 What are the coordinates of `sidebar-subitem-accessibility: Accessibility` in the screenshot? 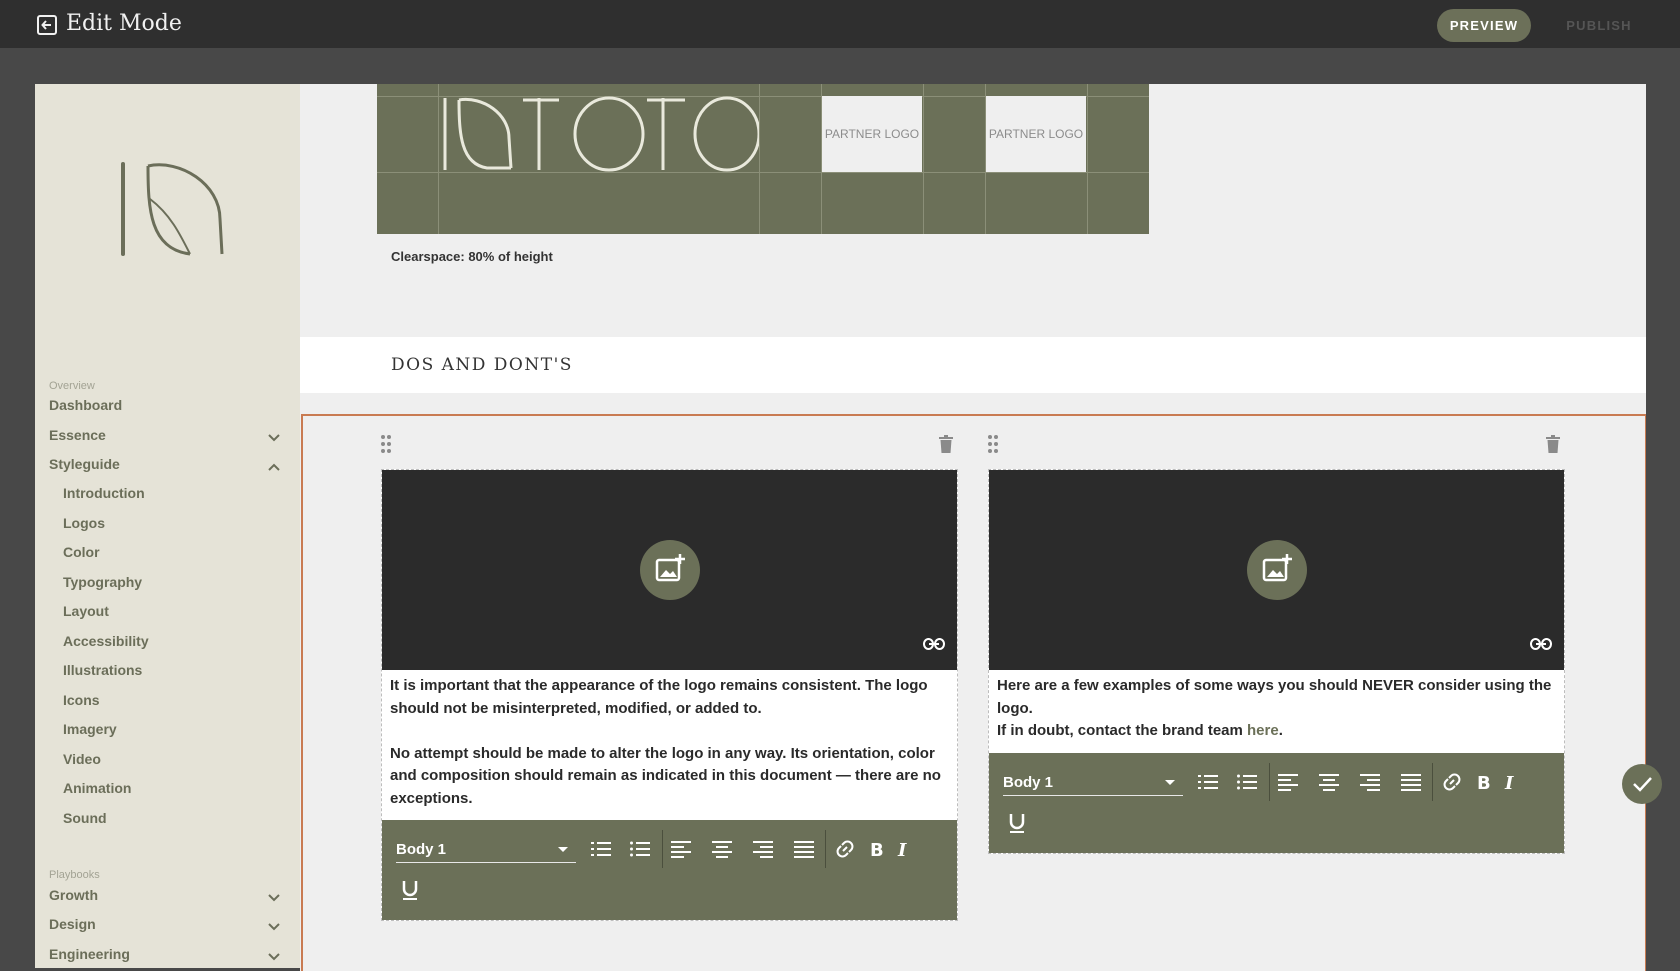 It's located at (106, 641).